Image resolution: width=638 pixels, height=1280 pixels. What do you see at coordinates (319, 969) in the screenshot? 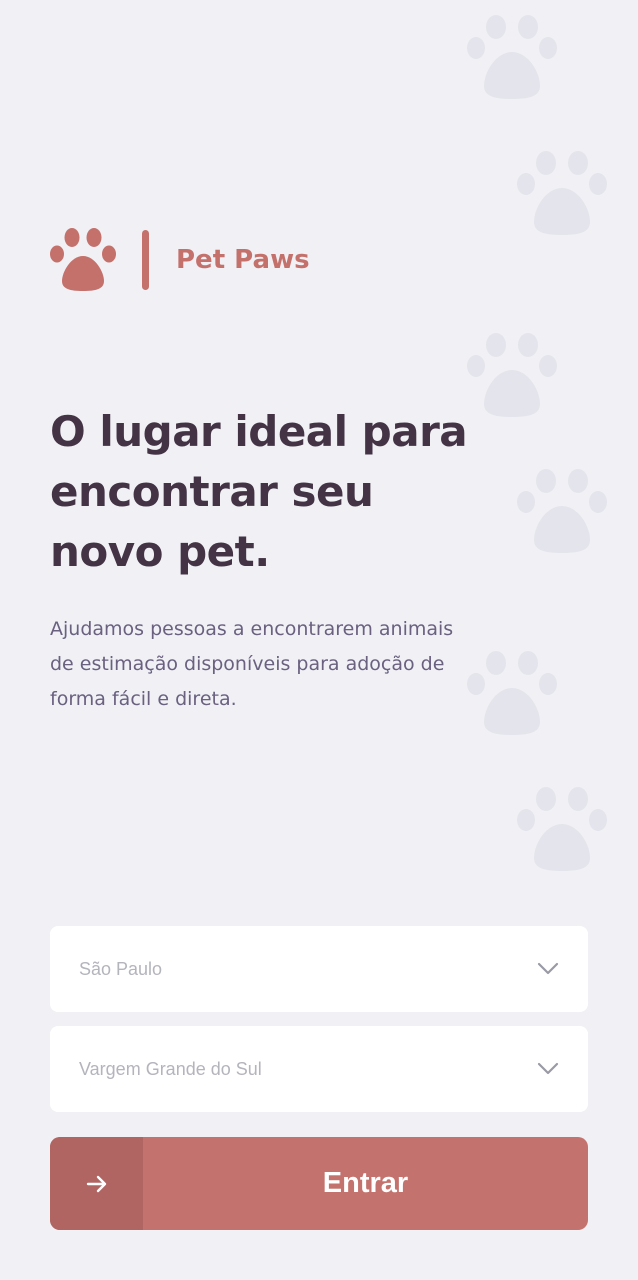
I see `state-select: São Paulo` at bounding box center [319, 969].